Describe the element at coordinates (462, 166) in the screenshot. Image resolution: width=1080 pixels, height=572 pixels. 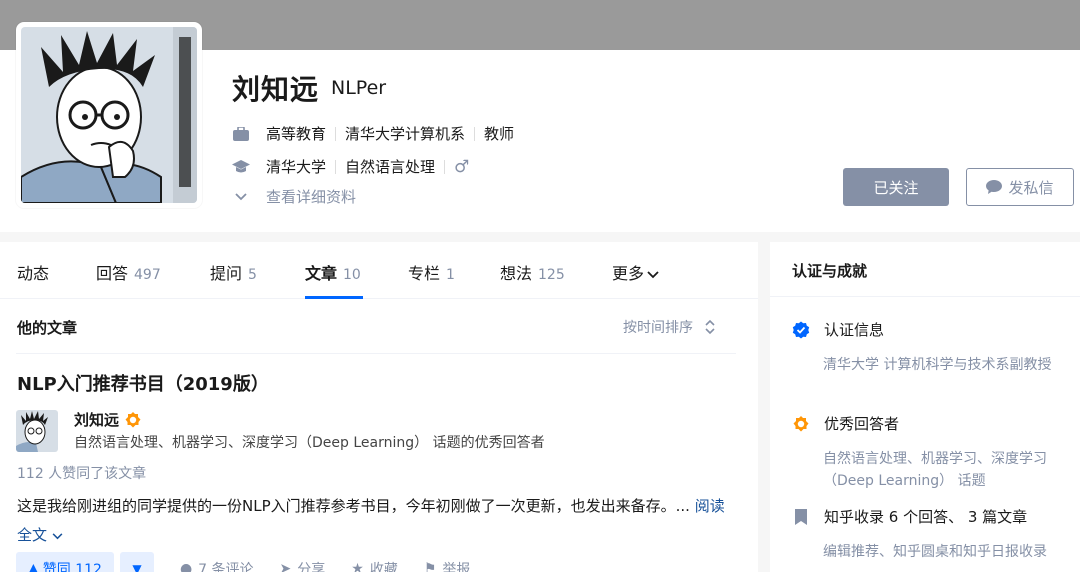
I see `male-gender-icon: ♂` at that location.